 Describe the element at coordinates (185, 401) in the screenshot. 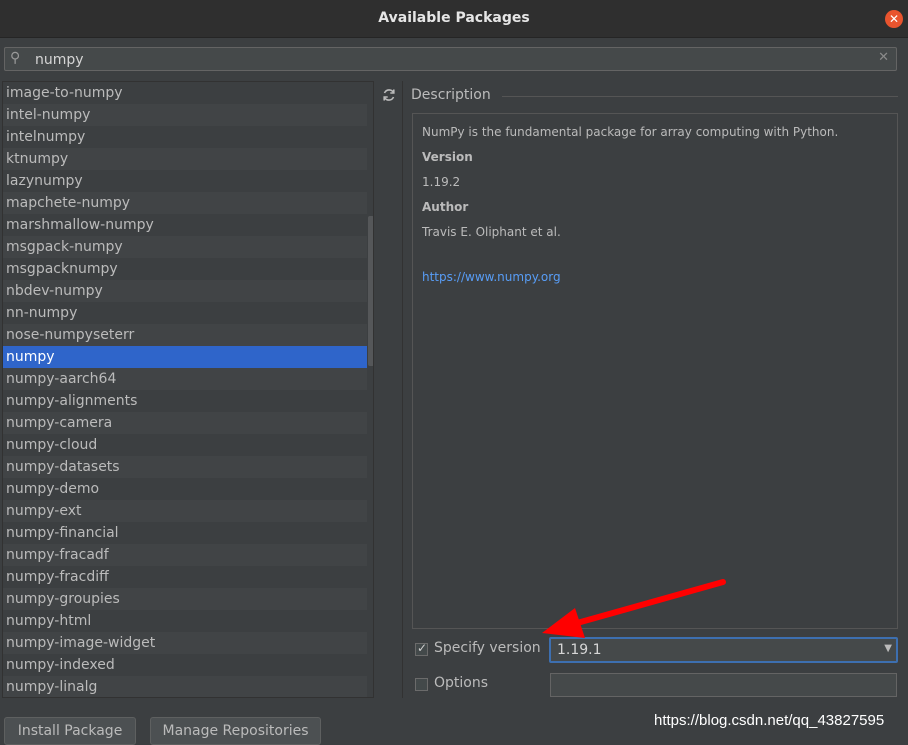

I see `list-item: numpy-alignments` at that location.